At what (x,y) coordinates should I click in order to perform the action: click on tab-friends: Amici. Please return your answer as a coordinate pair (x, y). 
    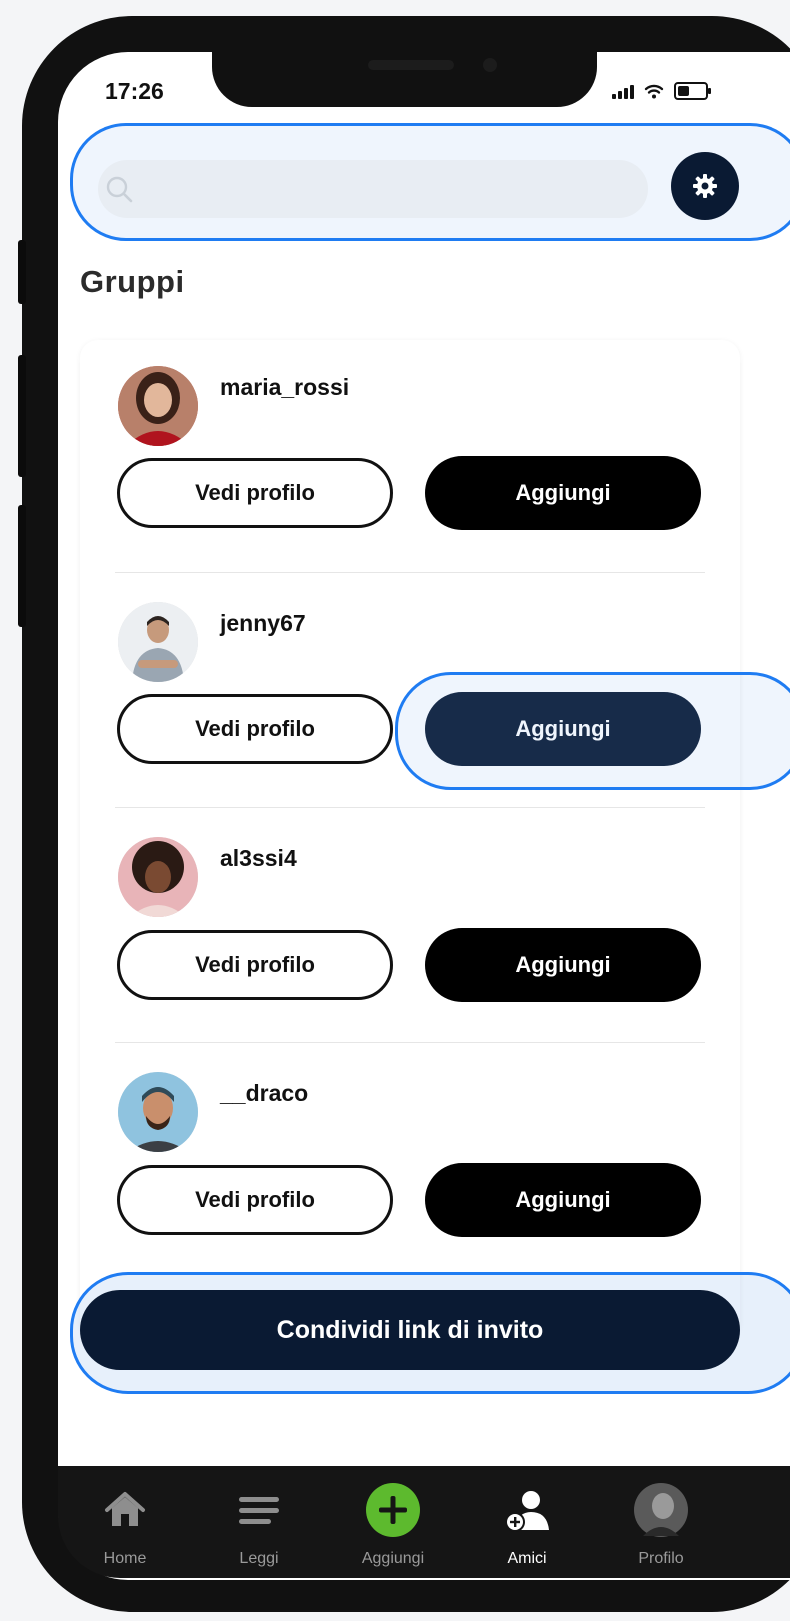
    Looking at the image, I should click on (527, 1522).